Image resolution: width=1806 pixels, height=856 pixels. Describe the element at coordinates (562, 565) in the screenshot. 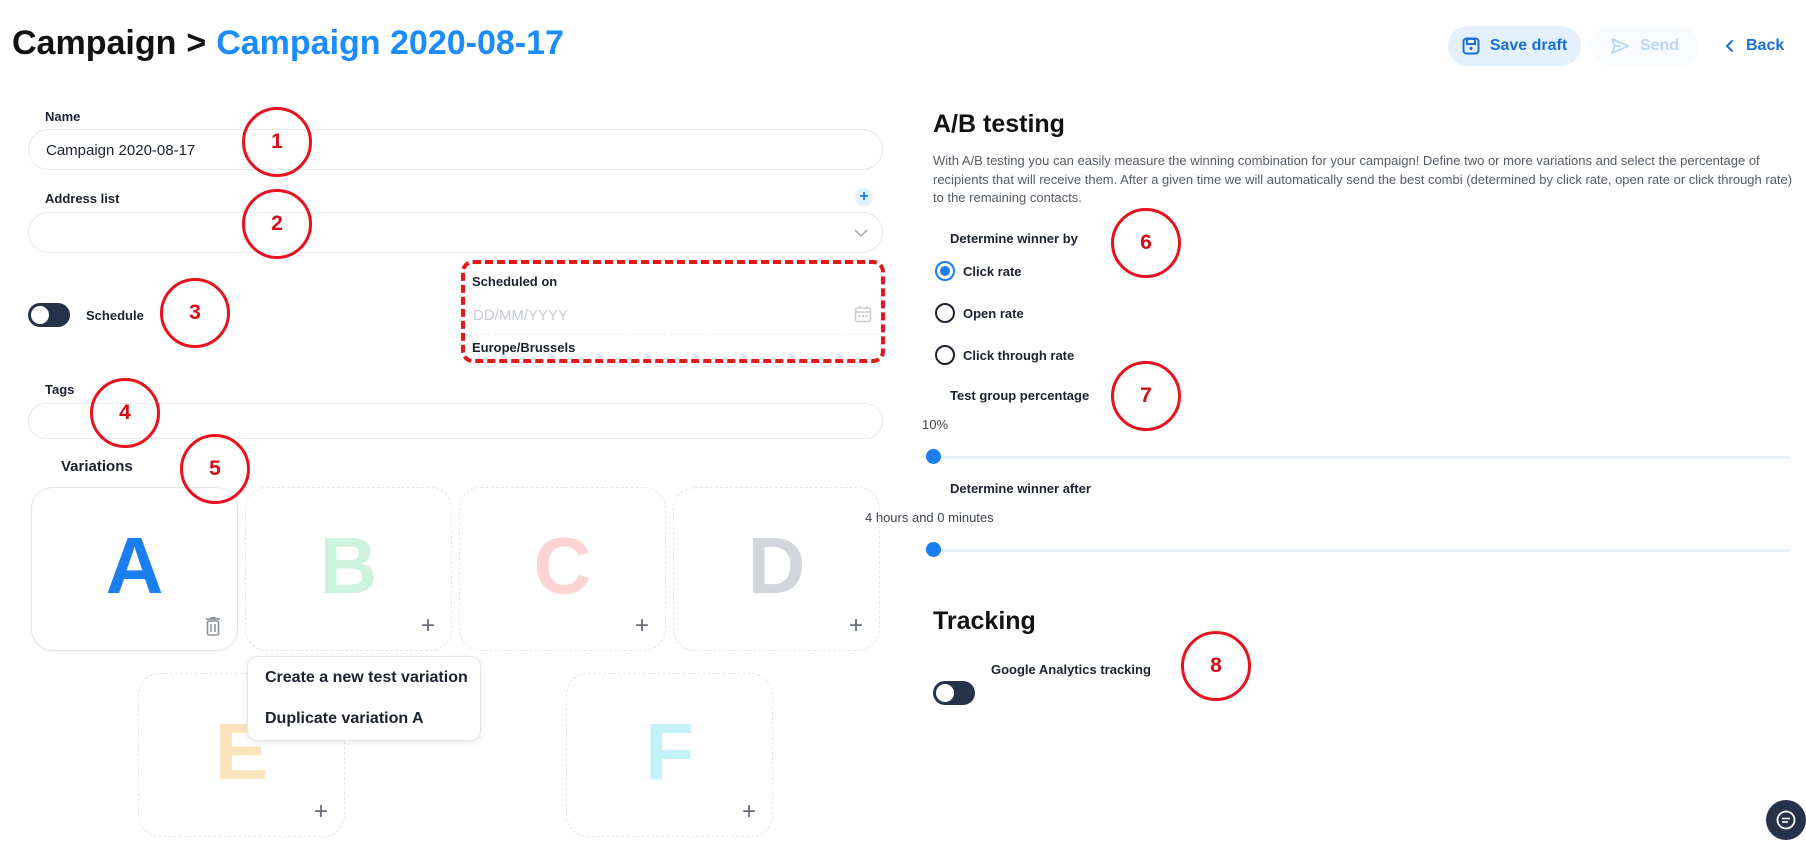

I see `variation-letter: C` at that location.